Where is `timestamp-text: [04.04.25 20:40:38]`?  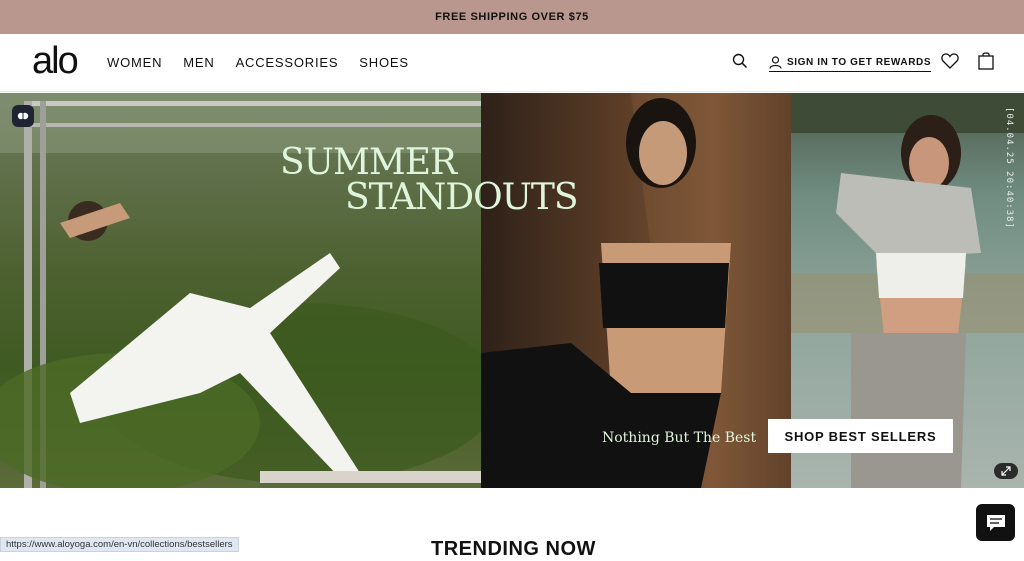
timestamp-text: [04.04.25 20:40:38] is located at coordinates (1009, 168).